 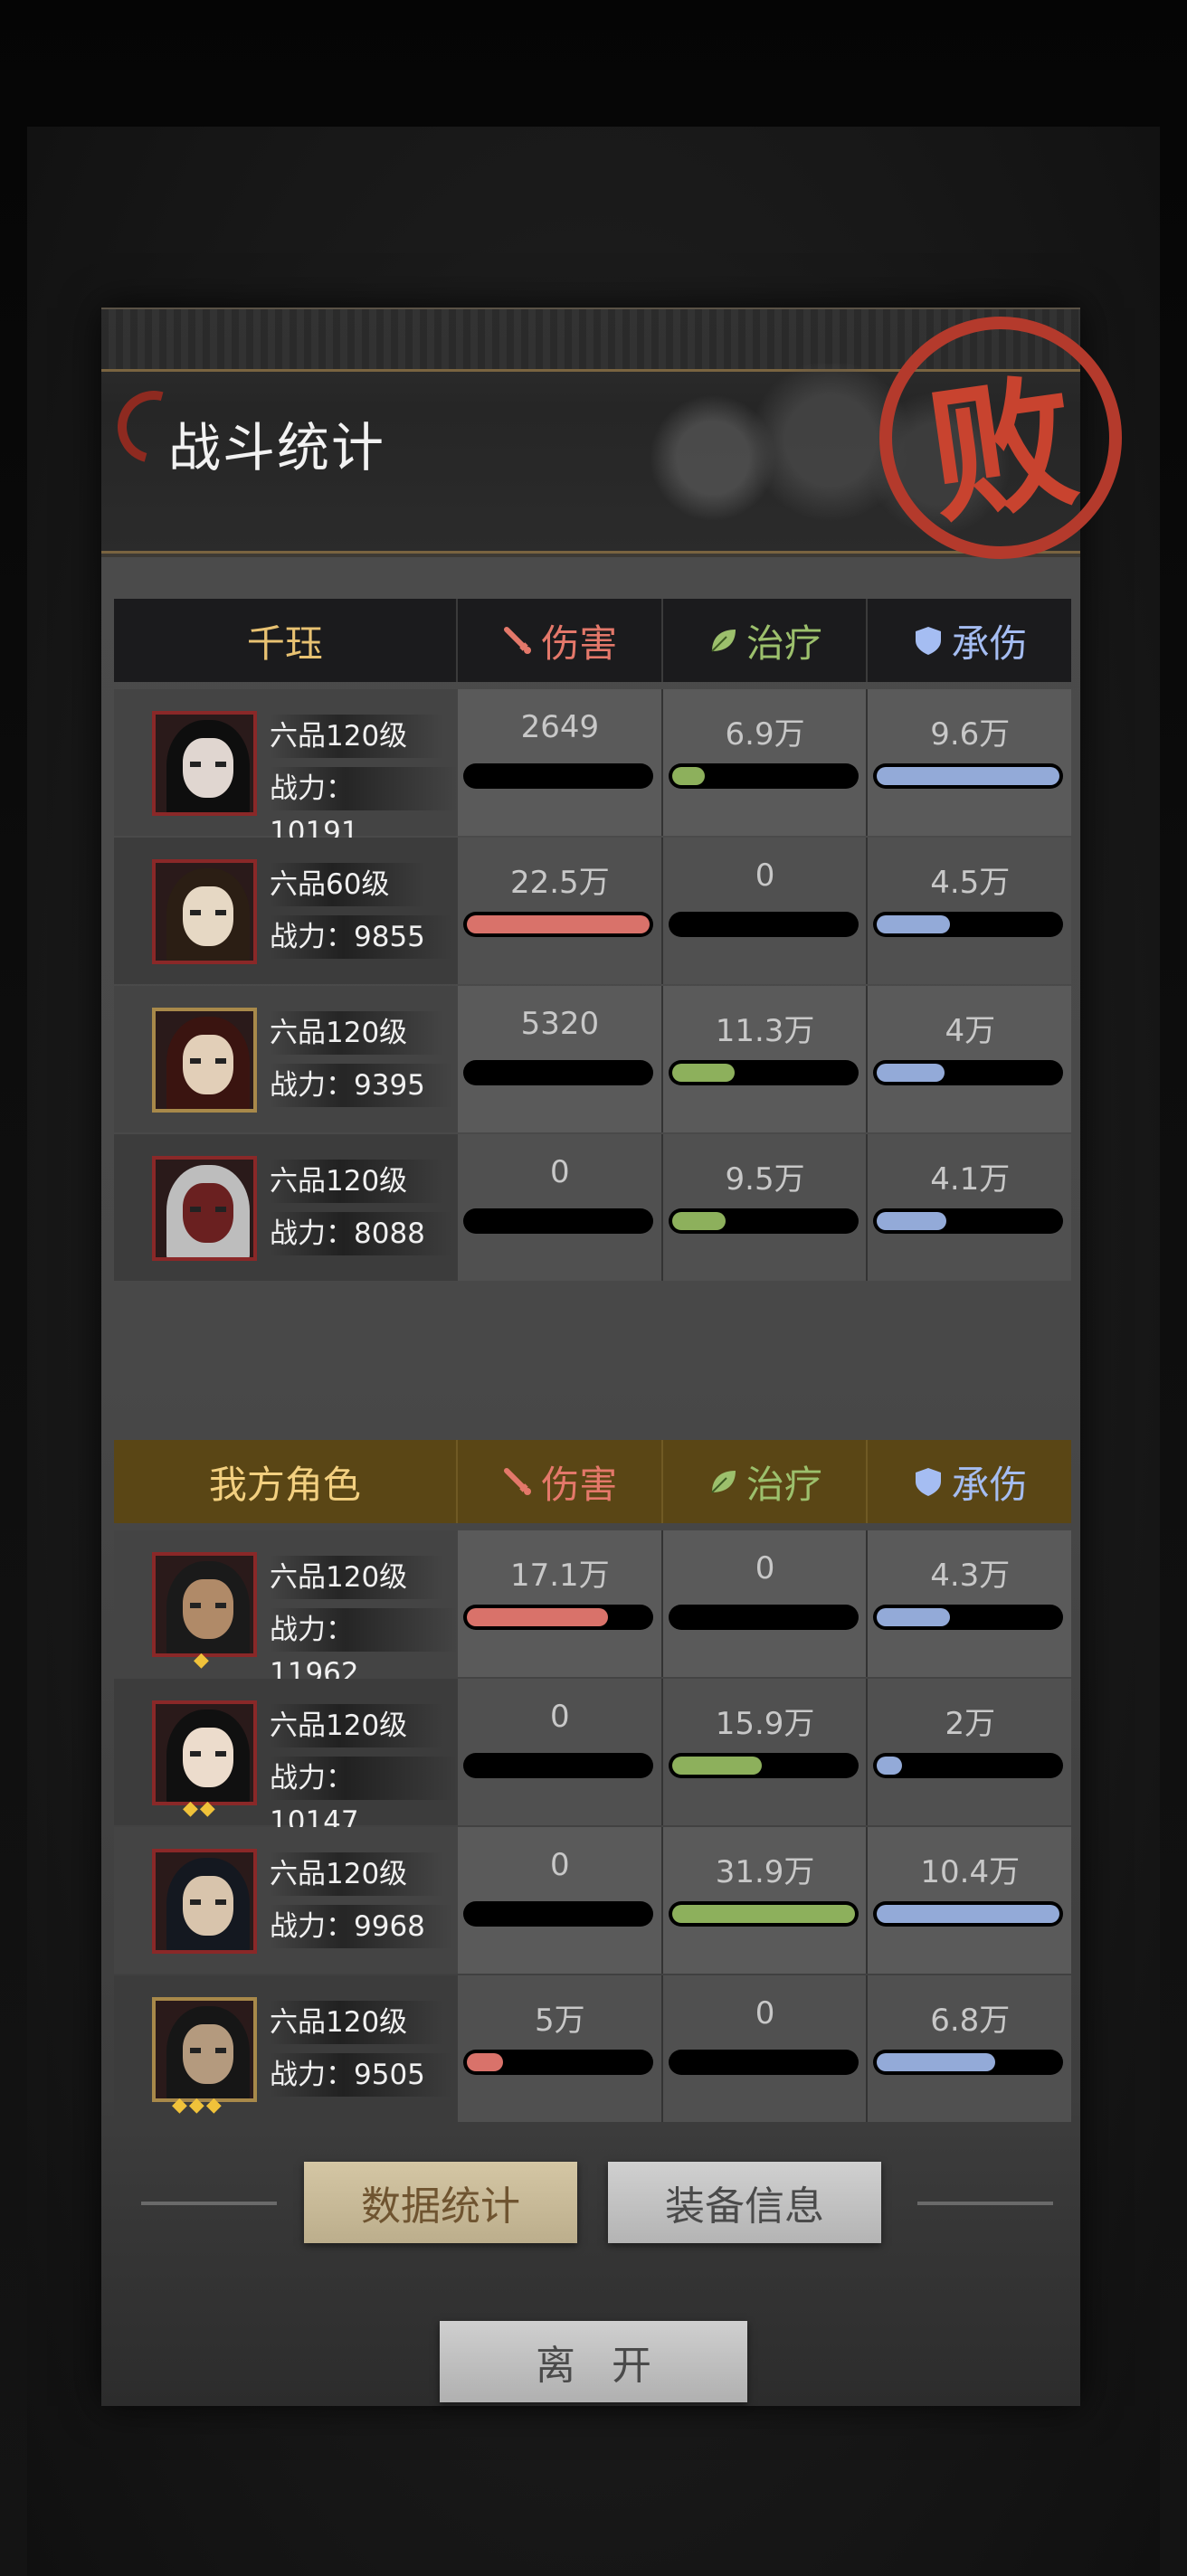 What do you see at coordinates (560, 1024) in the screenshot?
I see `damage-value: 5320` at bounding box center [560, 1024].